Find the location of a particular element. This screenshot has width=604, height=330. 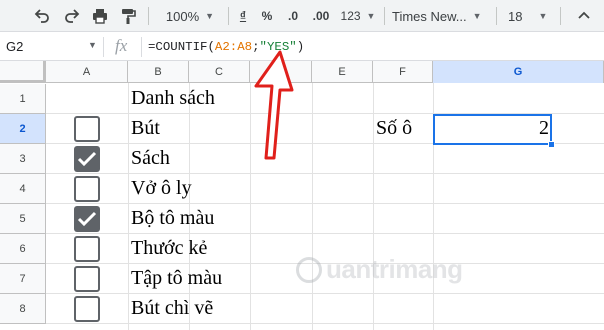

toolbar: 100% ▼ ₫ % .0 .00 123 ▼ Times New... ▼ 18 ▼ is located at coordinates (302, 16).